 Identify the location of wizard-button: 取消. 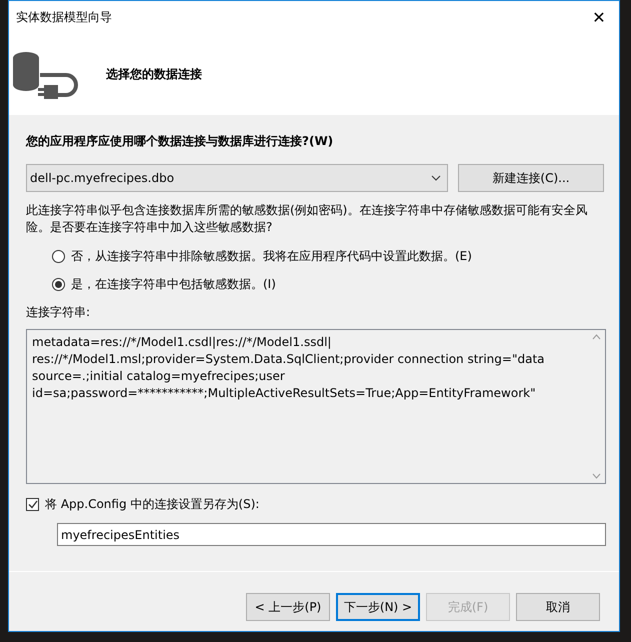
(558, 607).